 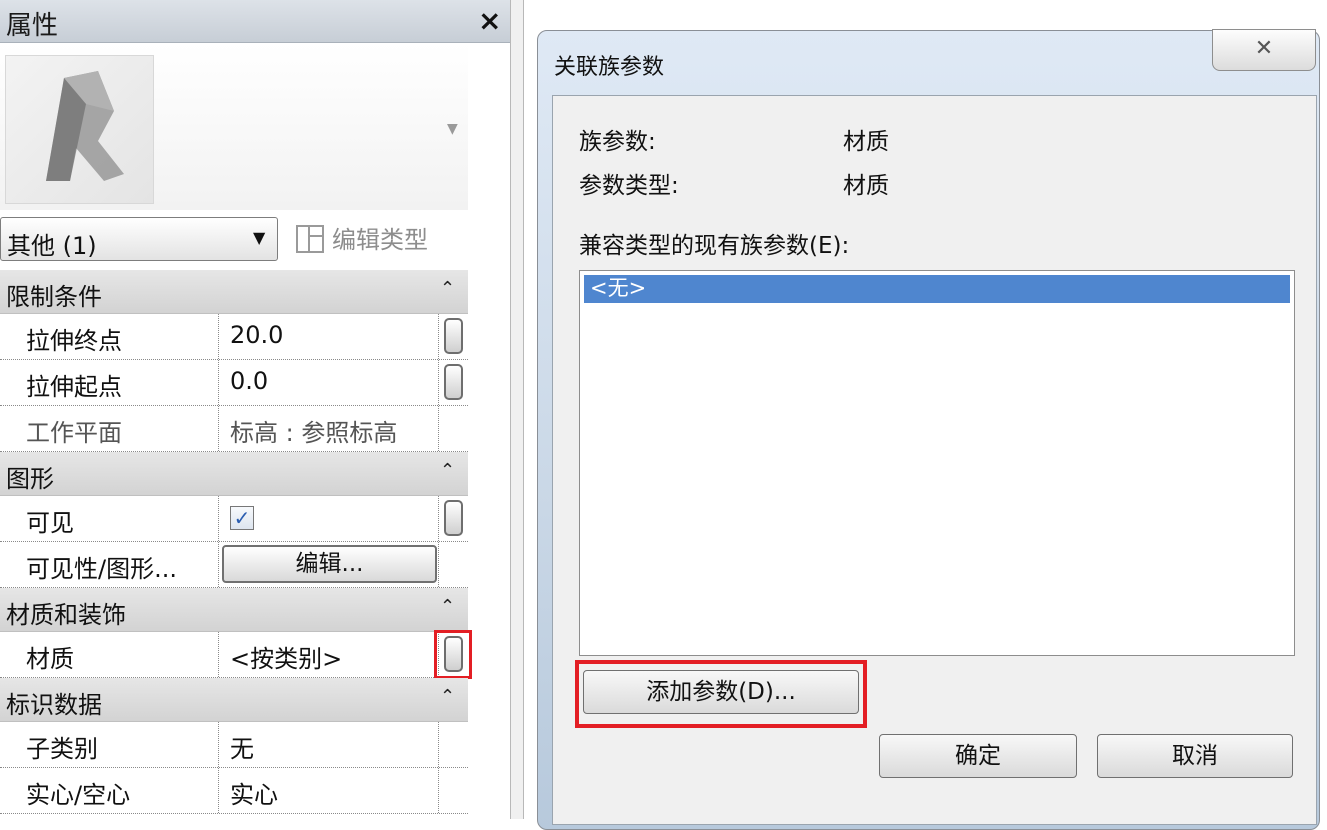 What do you see at coordinates (50, 659) in the screenshot?
I see `property-name: 材质` at bounding box center [50, 659].